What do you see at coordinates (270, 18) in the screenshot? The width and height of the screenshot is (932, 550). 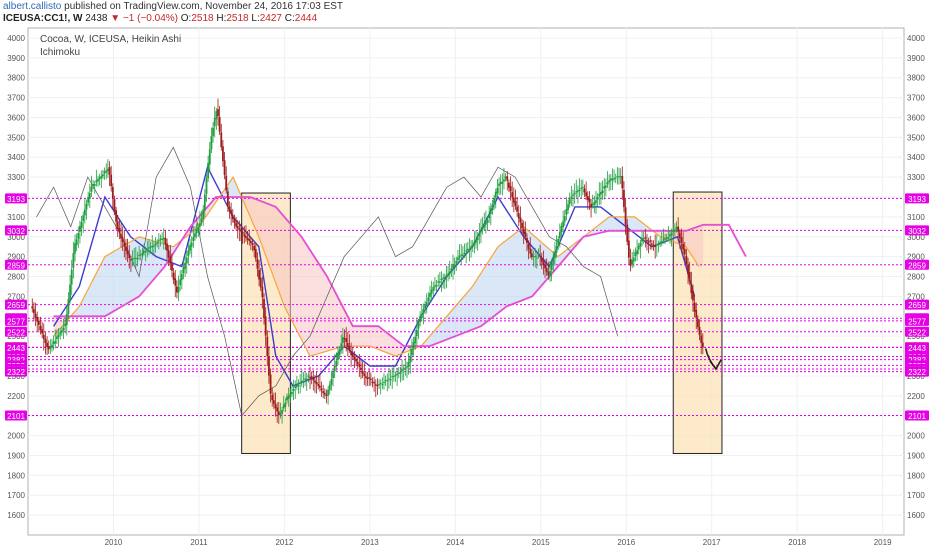 I see `low-value: 2427` at bounding box center [270, 18].